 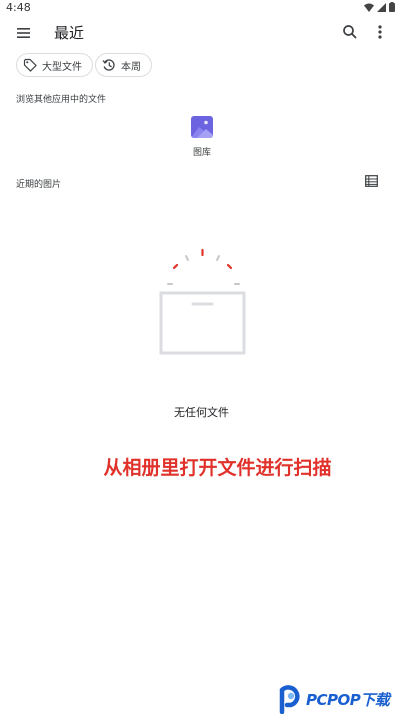 What do you see at coordinates (348, 699) in the screenshot?
I see `watermark-text: PCPOP下载` at bounding box center [348, 699].